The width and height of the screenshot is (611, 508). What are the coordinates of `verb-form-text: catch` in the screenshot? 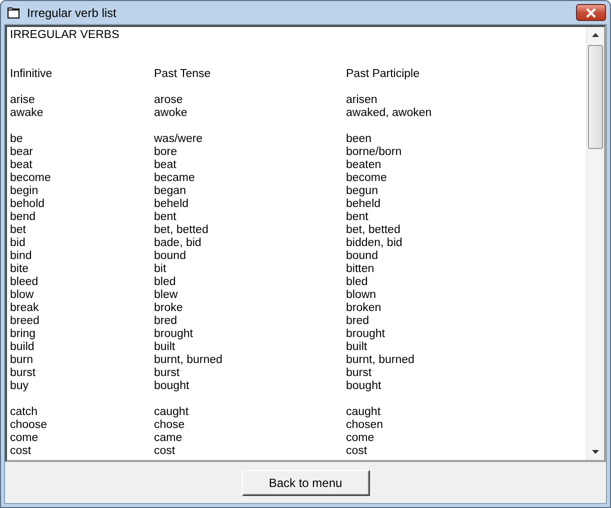 It's located at (24, 412).